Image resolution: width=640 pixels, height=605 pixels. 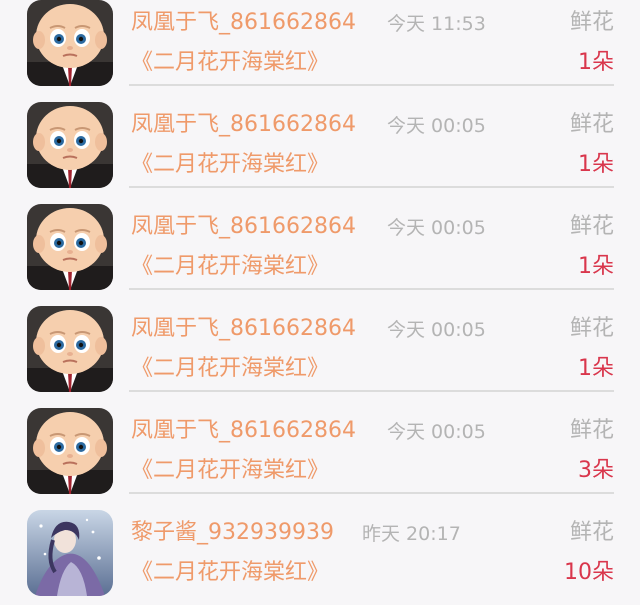 What do you see at coordinates (589, 572) in the screenshot?
I see `gift-count: 10朵` at bounding box center [589, 572].